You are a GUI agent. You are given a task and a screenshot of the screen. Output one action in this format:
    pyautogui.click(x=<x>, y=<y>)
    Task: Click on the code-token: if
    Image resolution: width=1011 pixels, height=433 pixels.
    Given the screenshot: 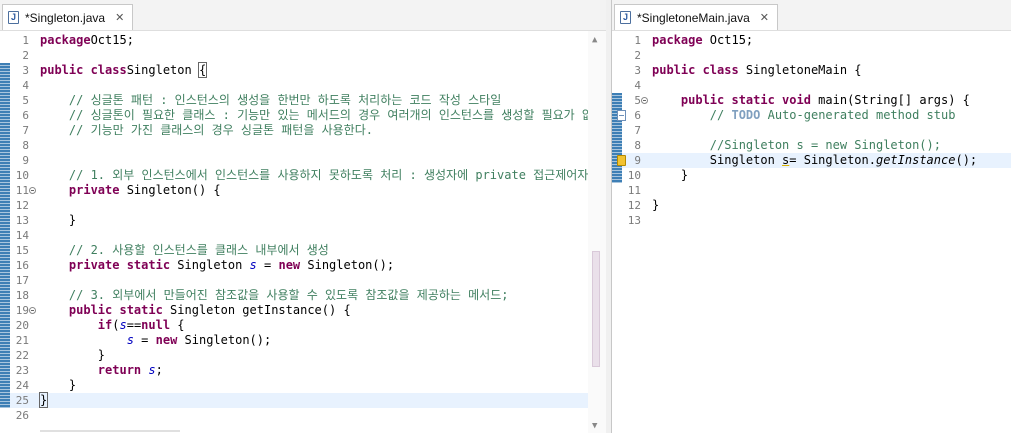 What is the action you would take?
    pyautogui.click(x=105, y=325)
    